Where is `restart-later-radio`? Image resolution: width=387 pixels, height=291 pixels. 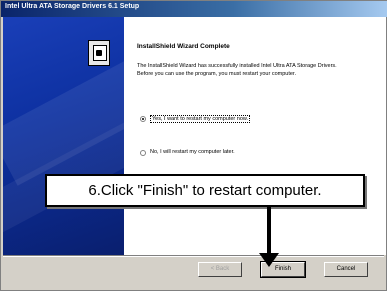 restart-later-radio is located at coordinates (143, 153).